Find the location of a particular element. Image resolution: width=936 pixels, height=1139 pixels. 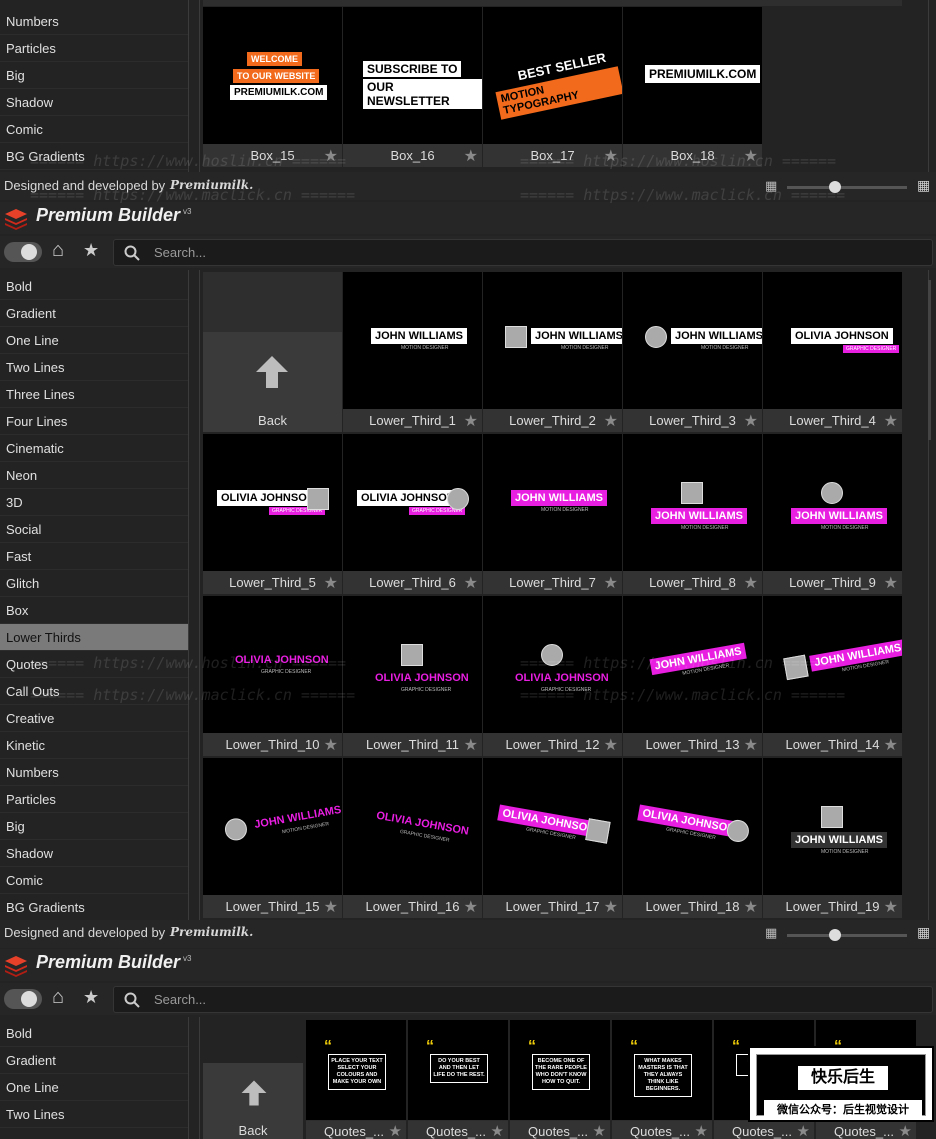

sidebar-item: Fast is located at coordinates (94, 556).